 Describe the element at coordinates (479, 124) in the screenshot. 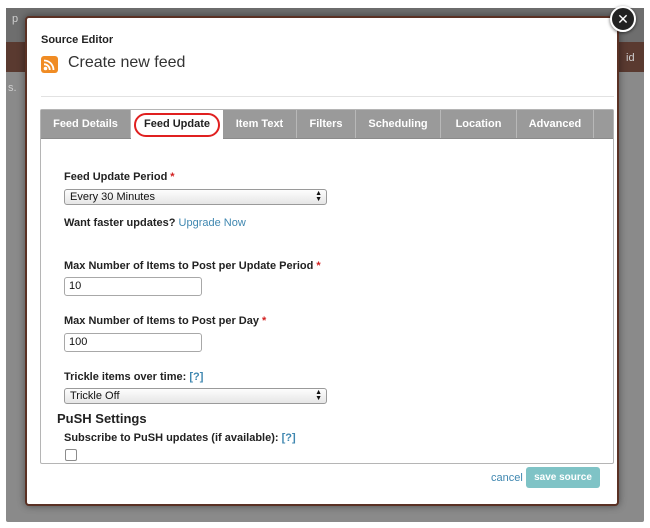

I see `tab-location: Location` at that location.